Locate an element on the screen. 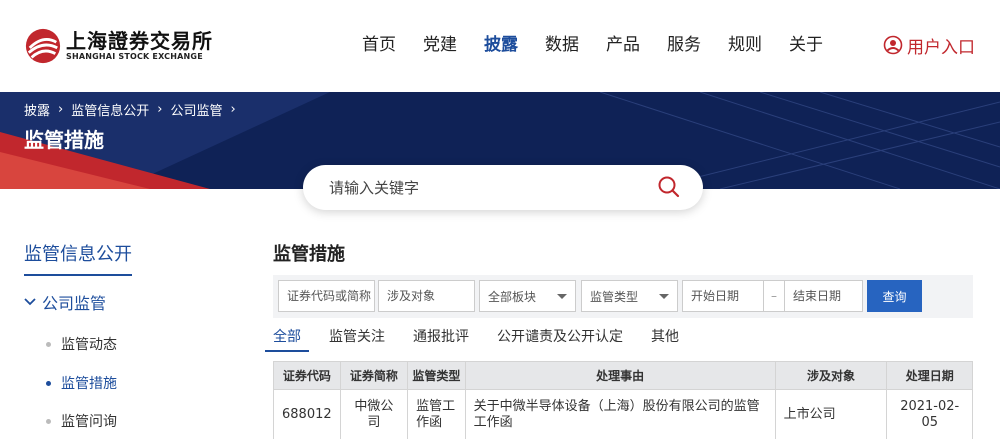 This screenshot has width=1000, height=439. col-security-name: 证券简称 is located at coordinates (374, 375).